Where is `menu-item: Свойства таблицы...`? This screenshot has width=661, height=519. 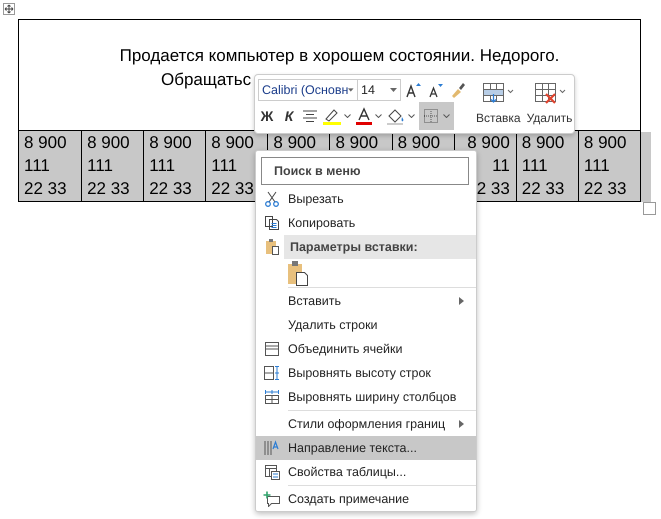 menu-item: Свойства таблицы... is located at coordinates (366, 472).